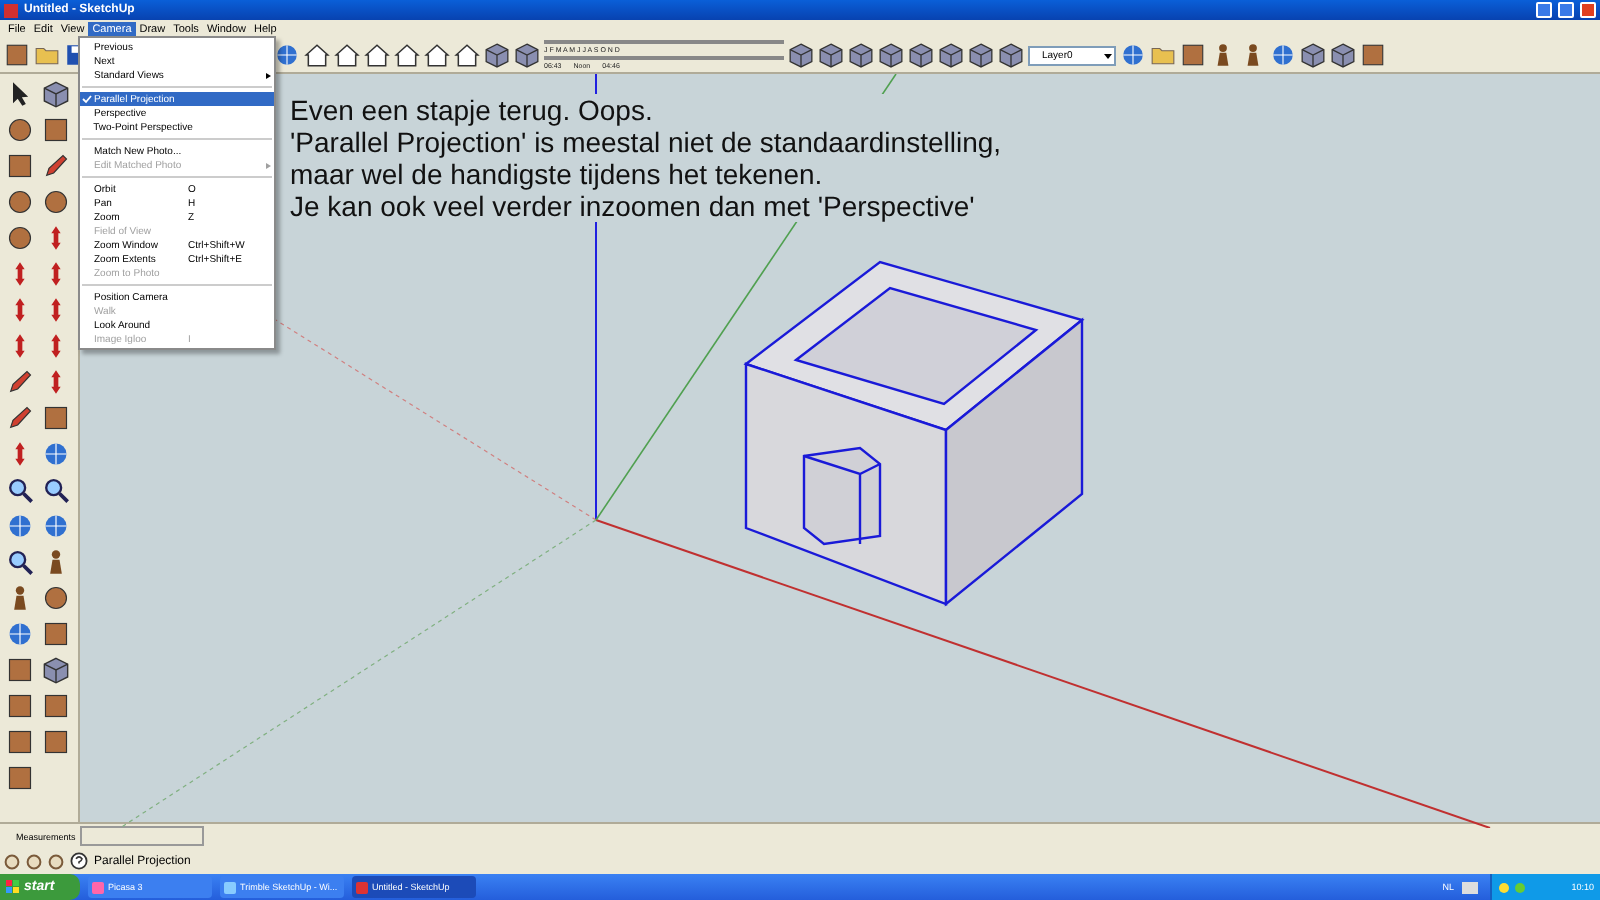 This screenshot has height=900, width=1600. What do you see at coordinates (79, 861) in the screenshot?
I see `help-icon` at bounding box center [79, 861].